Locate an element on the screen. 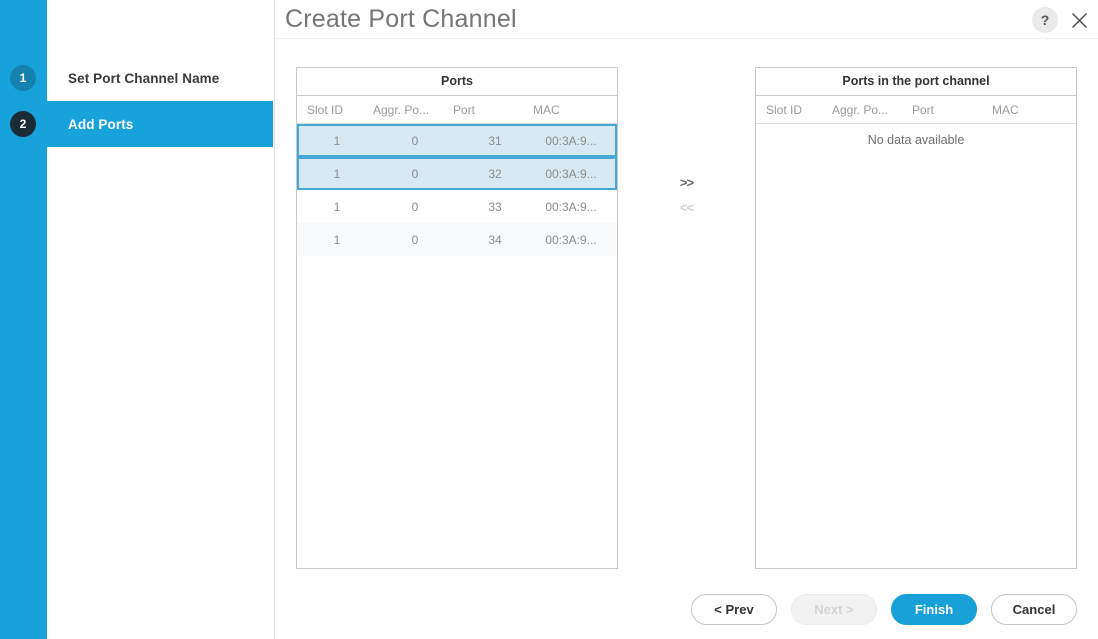 The height and width of the screenshot is (639, 1098). cell-port: 33 is located at coordinates (495, 206).